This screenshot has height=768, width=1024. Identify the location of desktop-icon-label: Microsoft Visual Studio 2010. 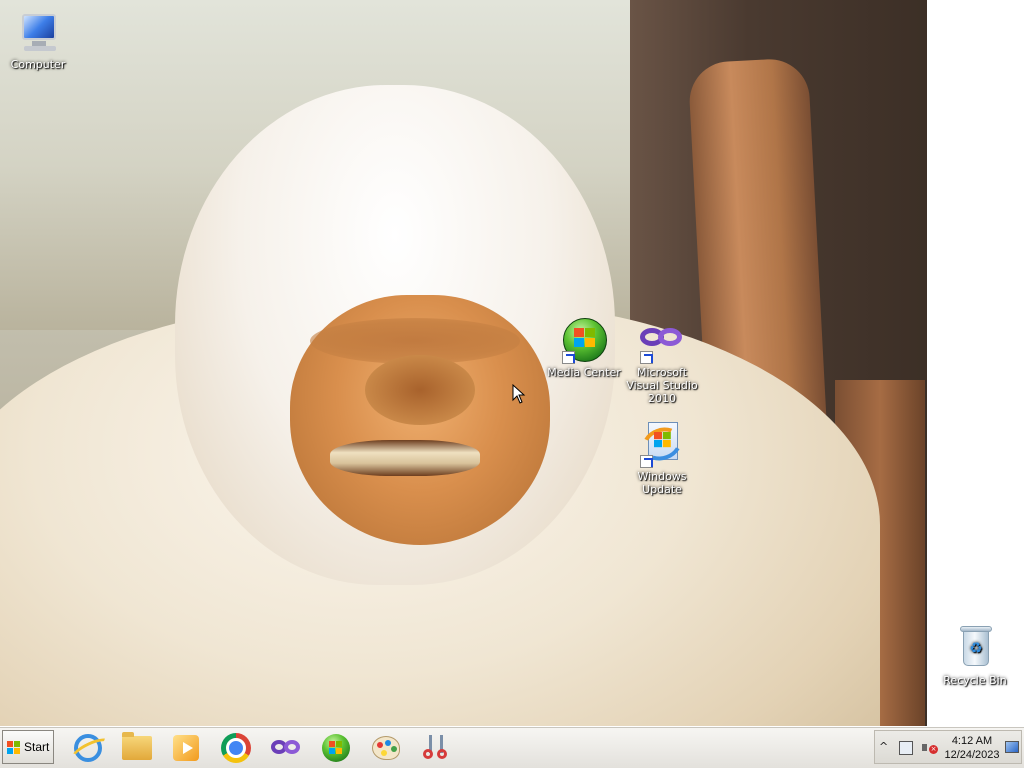
(662, 385).